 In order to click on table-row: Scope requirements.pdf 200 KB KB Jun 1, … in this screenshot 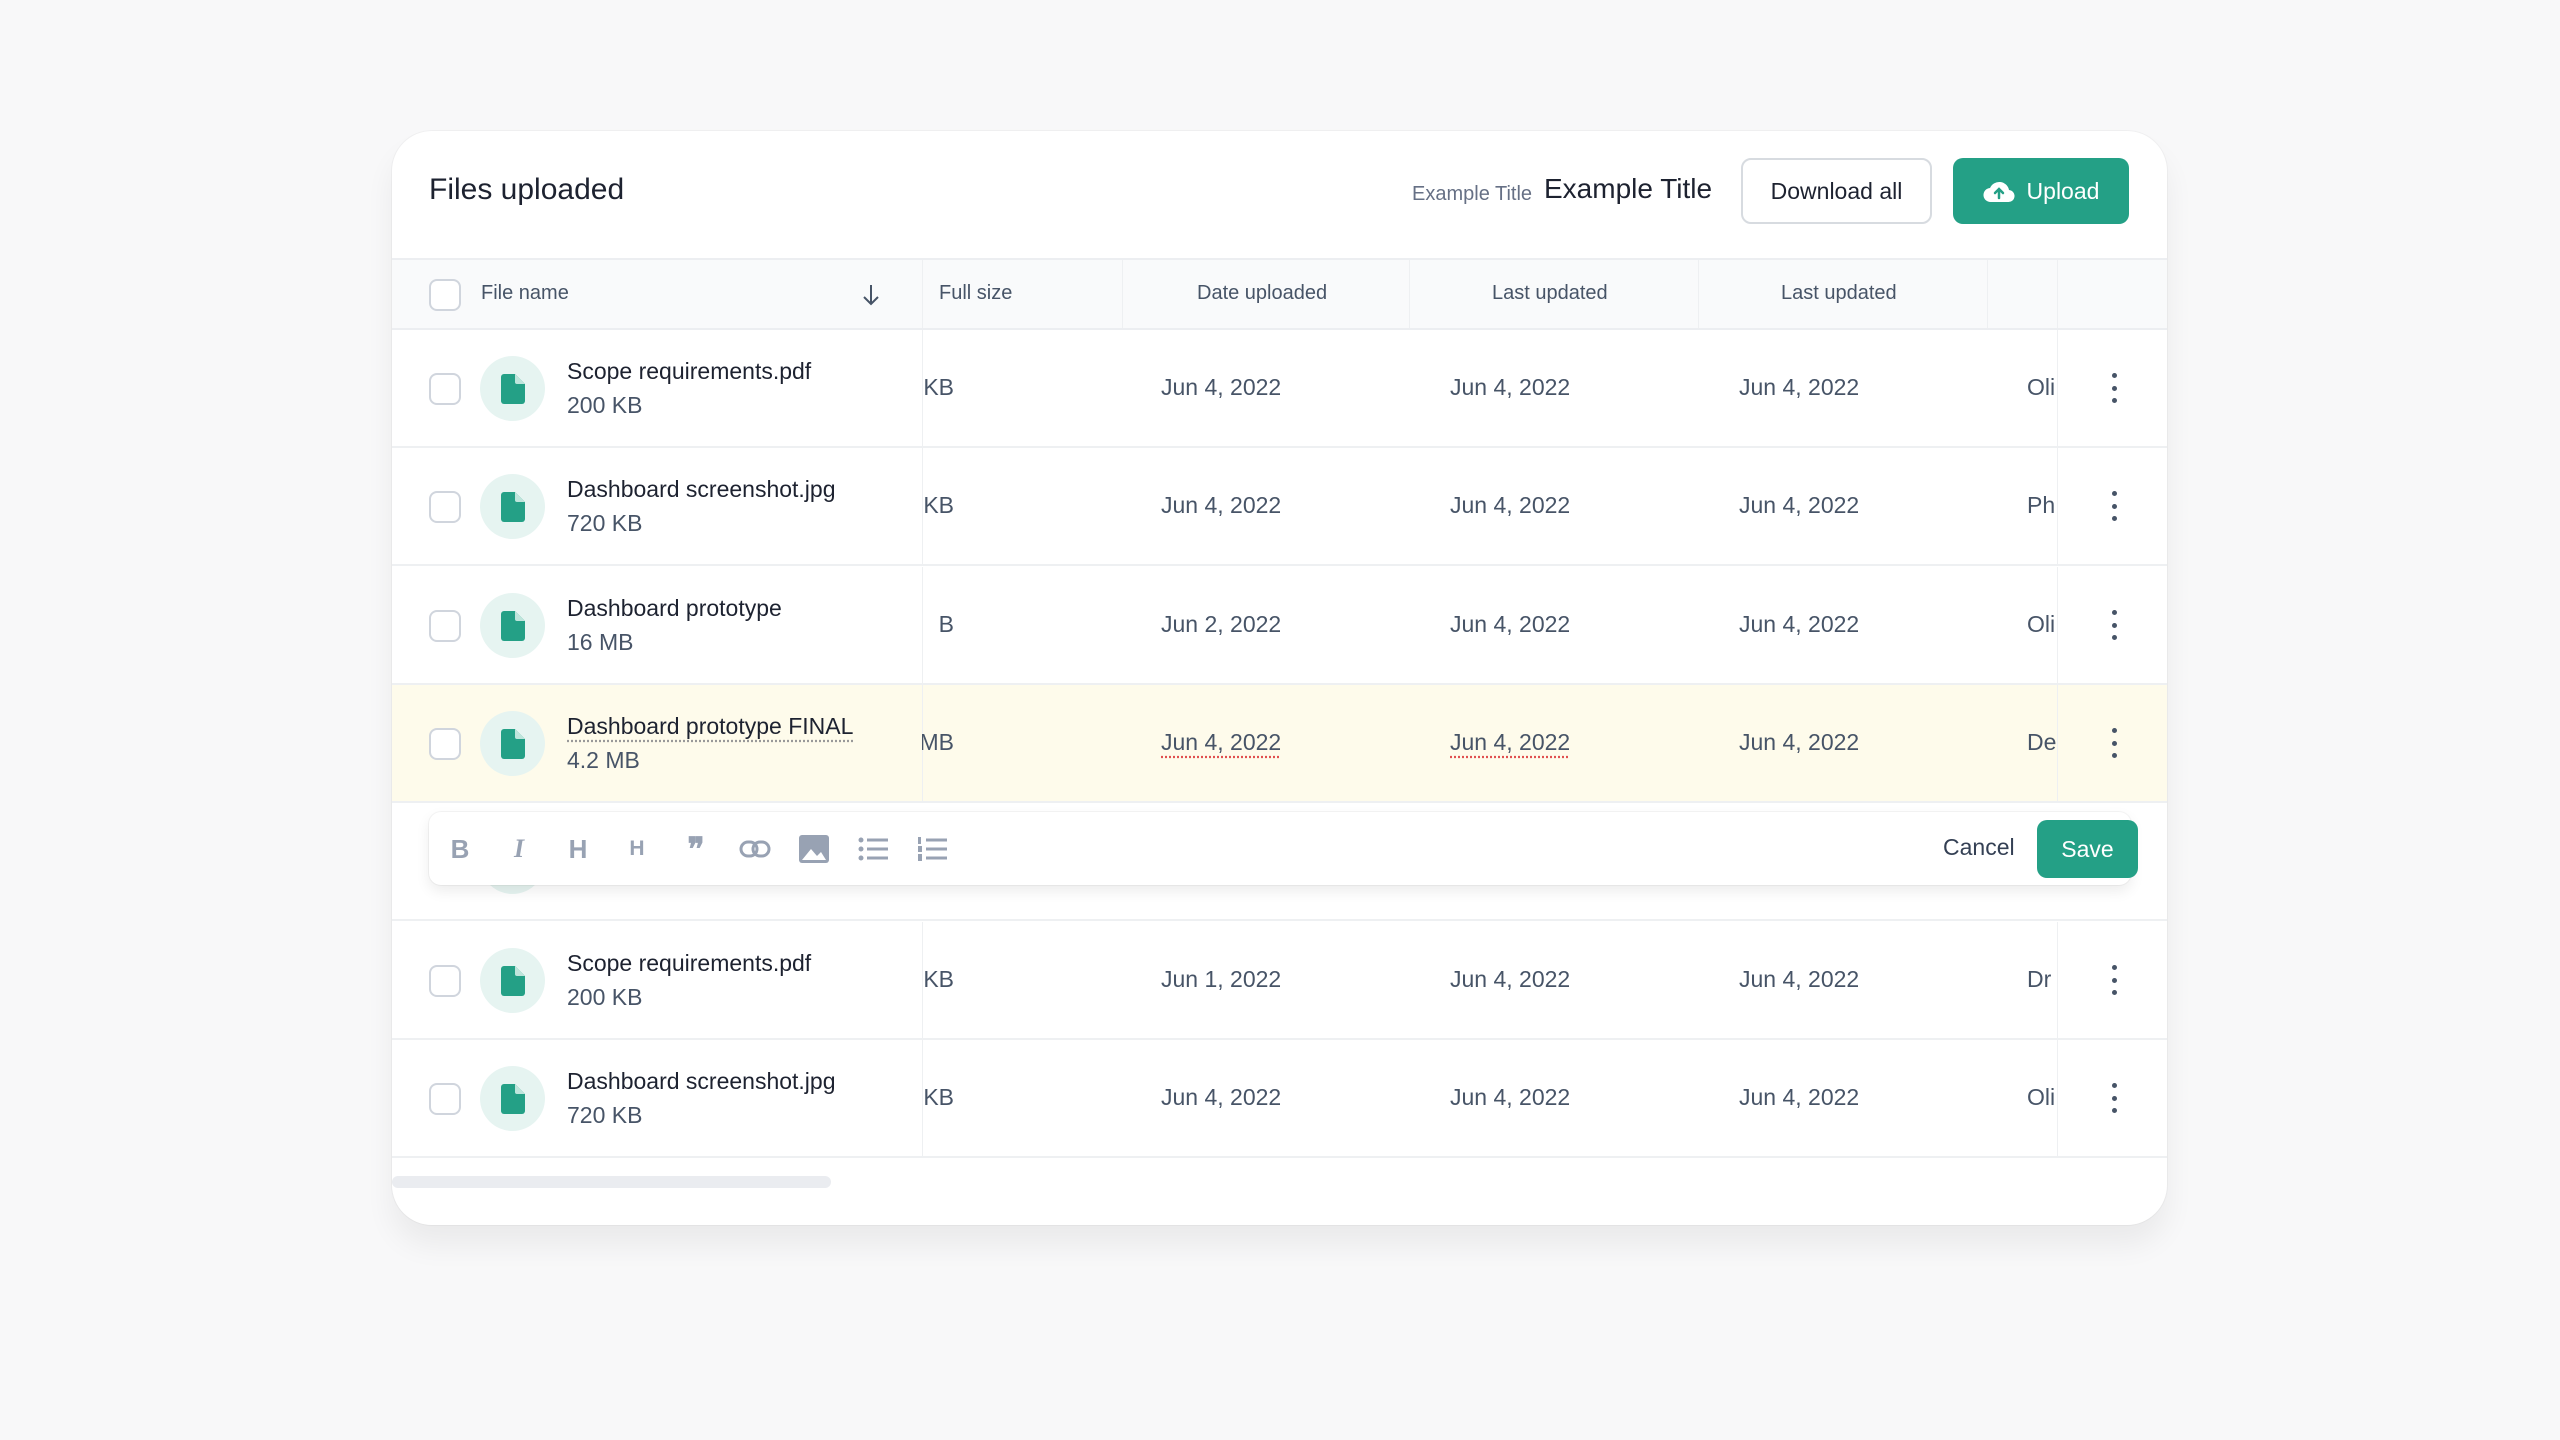, I will do `click(1279, 981)`.